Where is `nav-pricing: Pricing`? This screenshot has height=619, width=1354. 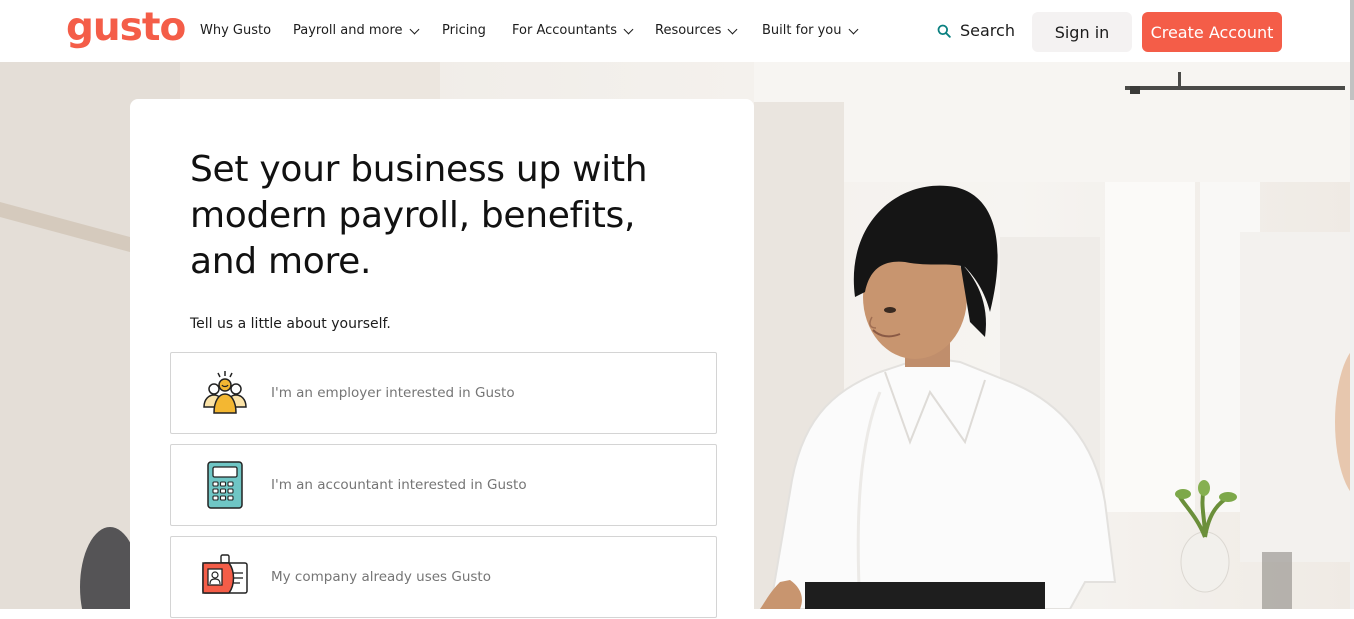 nav-pricing: Pricing is located at coordinates (464, 31).